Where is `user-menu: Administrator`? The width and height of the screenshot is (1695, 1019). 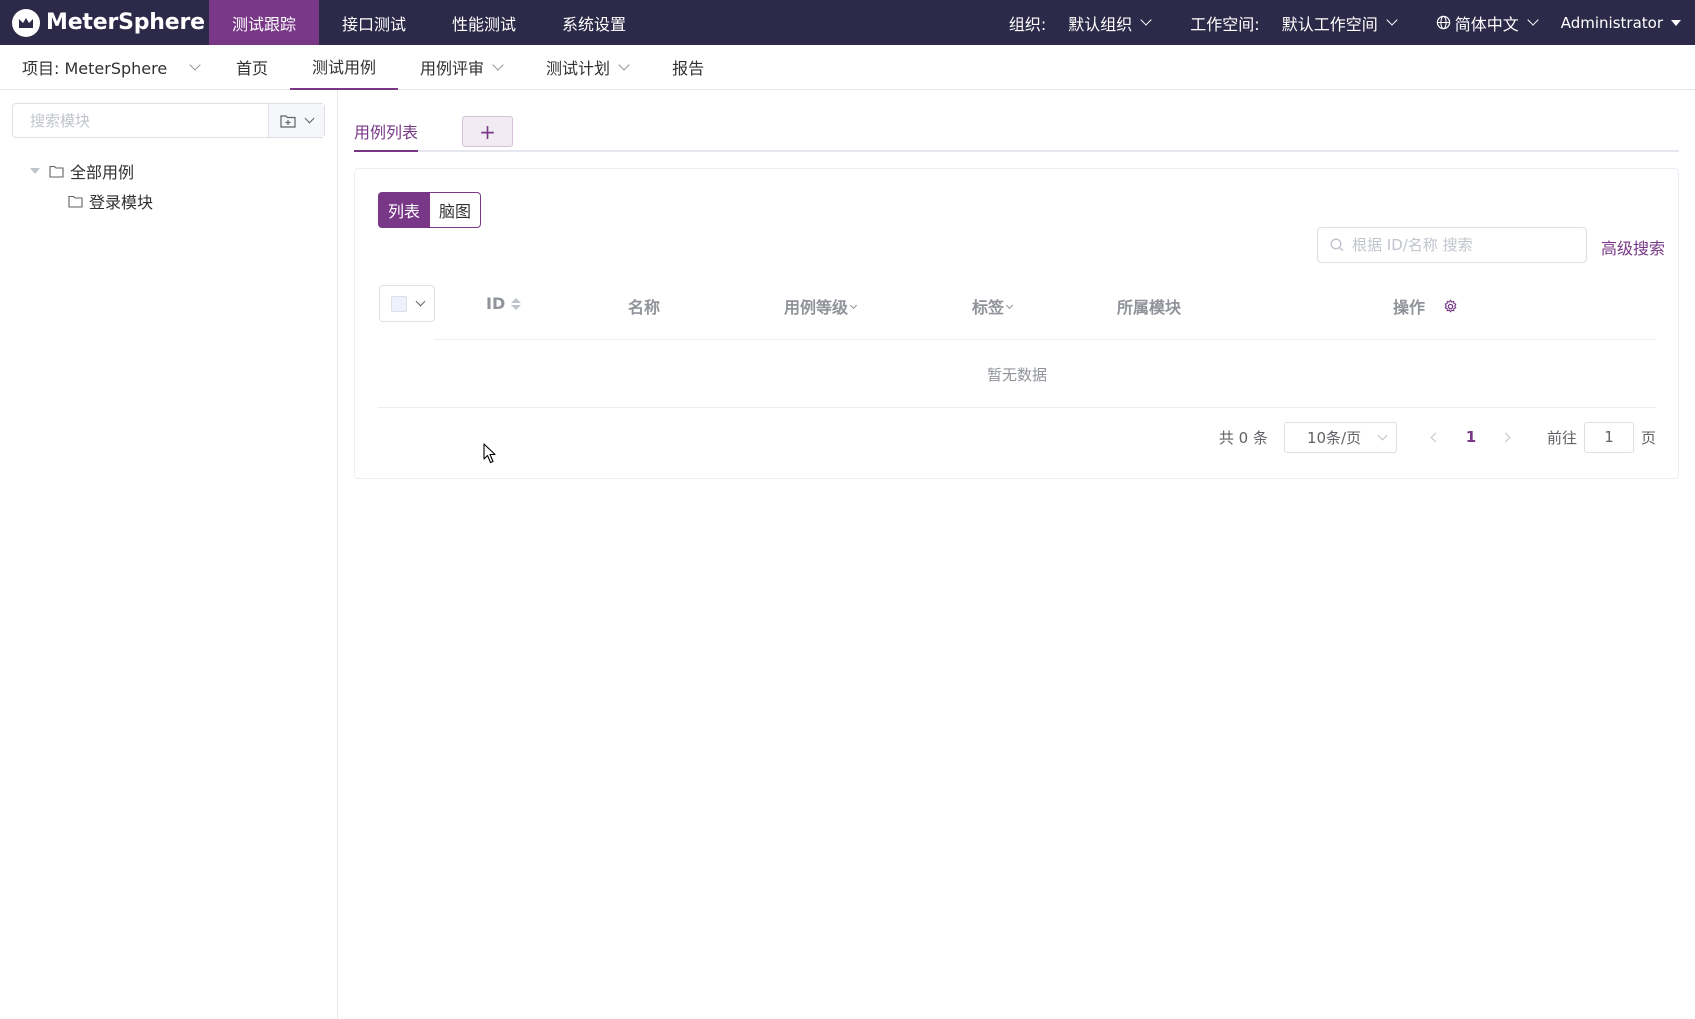
user-menu: Administrator is located at coordinates (1621, 23).